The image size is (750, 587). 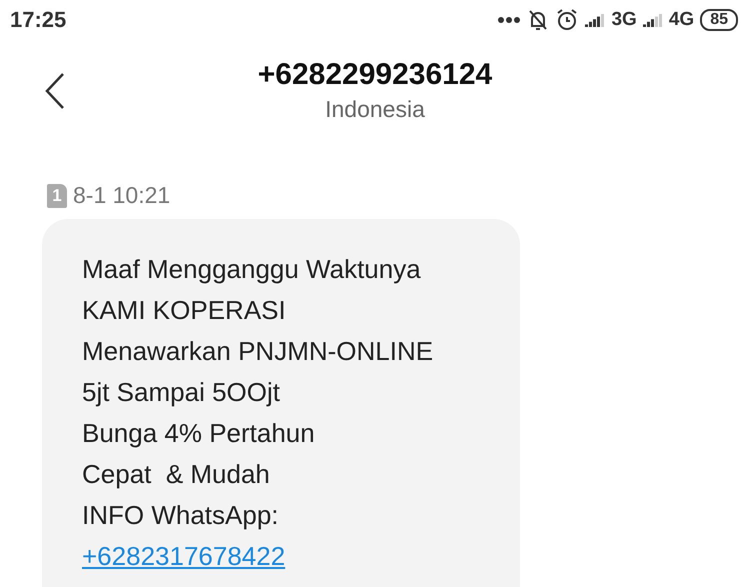 What do you see at coordinates (38, 20) in the screenshot?
I see `clock-time: 17:25` at bounding box center [38, 20].